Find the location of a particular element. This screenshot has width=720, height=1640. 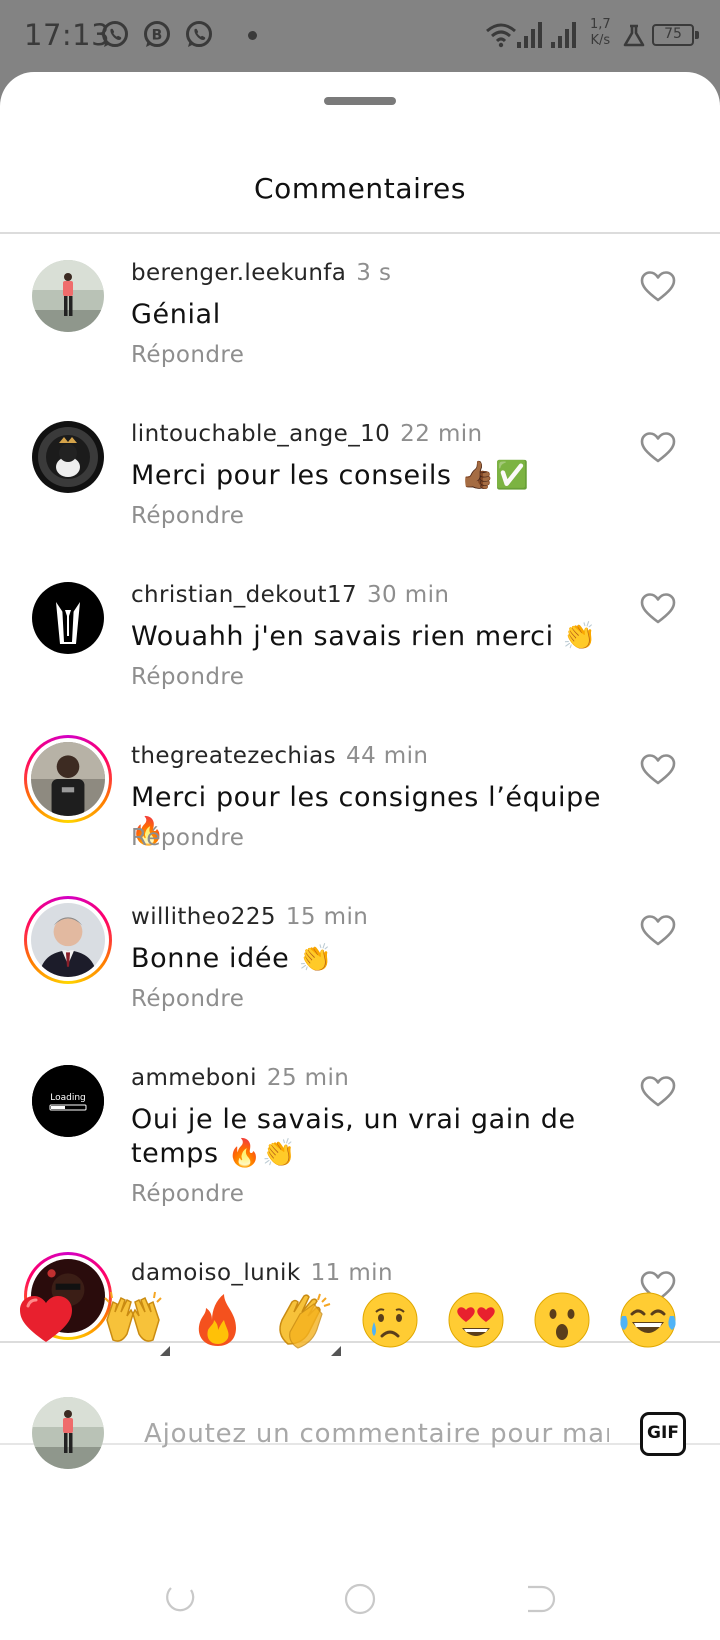

system-navigation-bar is located at coordinates (360, 1600).